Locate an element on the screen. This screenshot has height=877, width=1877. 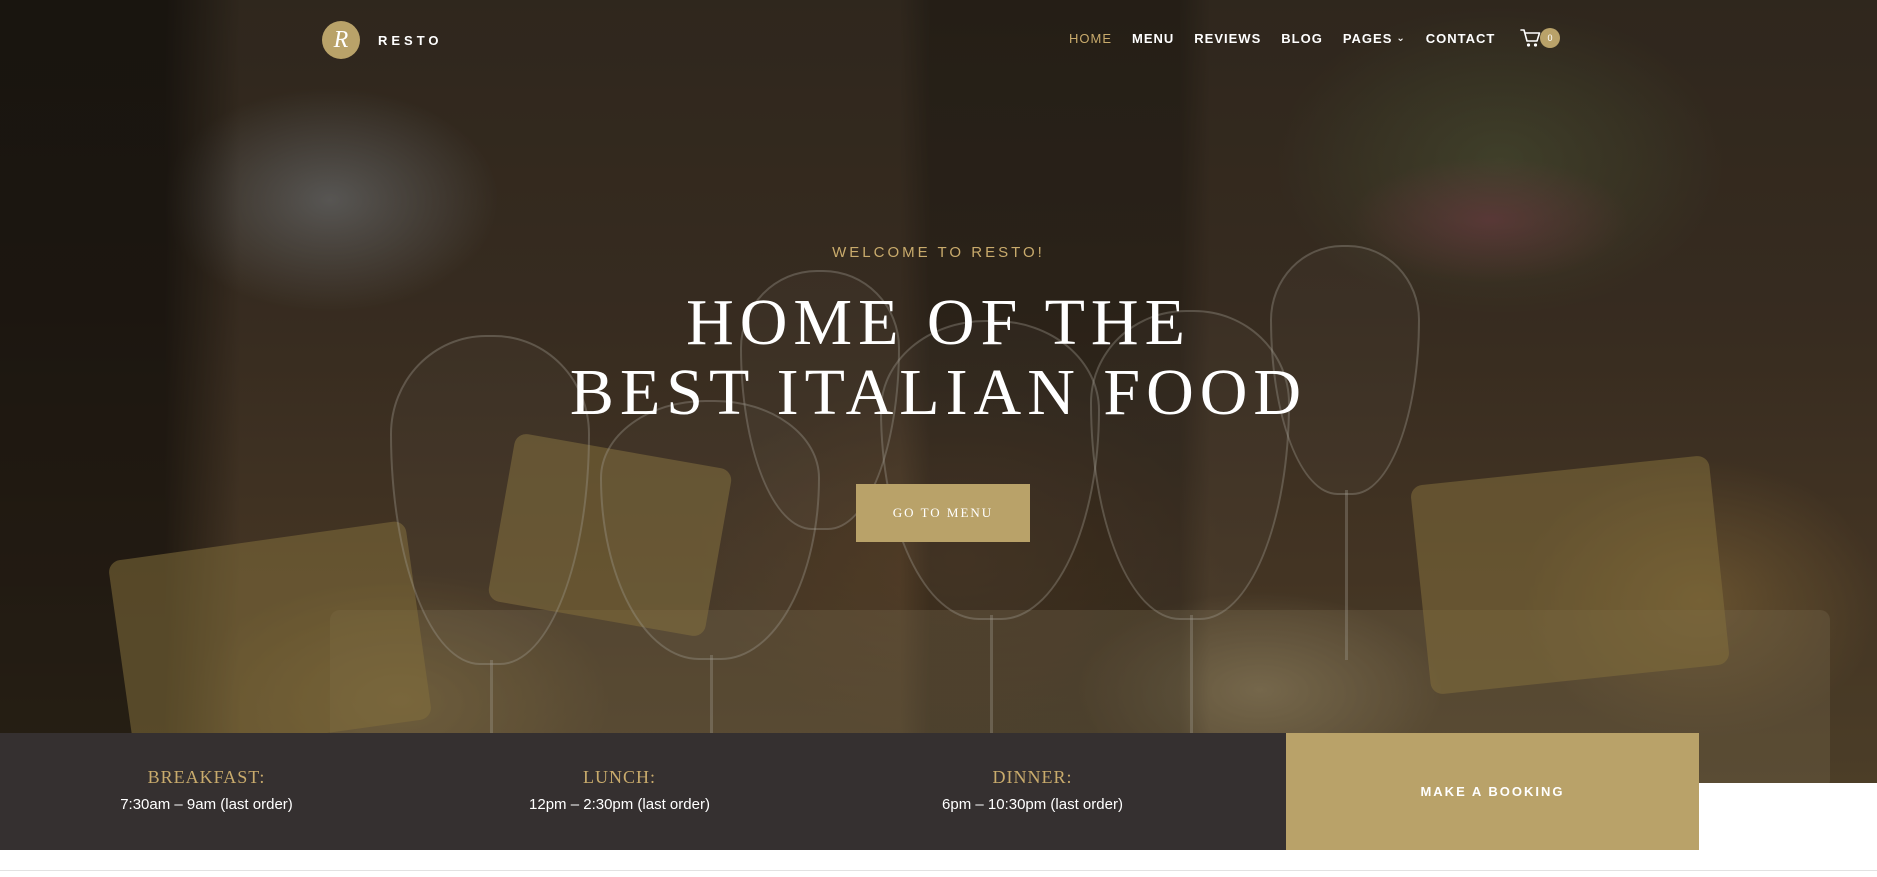
logo-text: RESTO is located at coordinates (410, 40).